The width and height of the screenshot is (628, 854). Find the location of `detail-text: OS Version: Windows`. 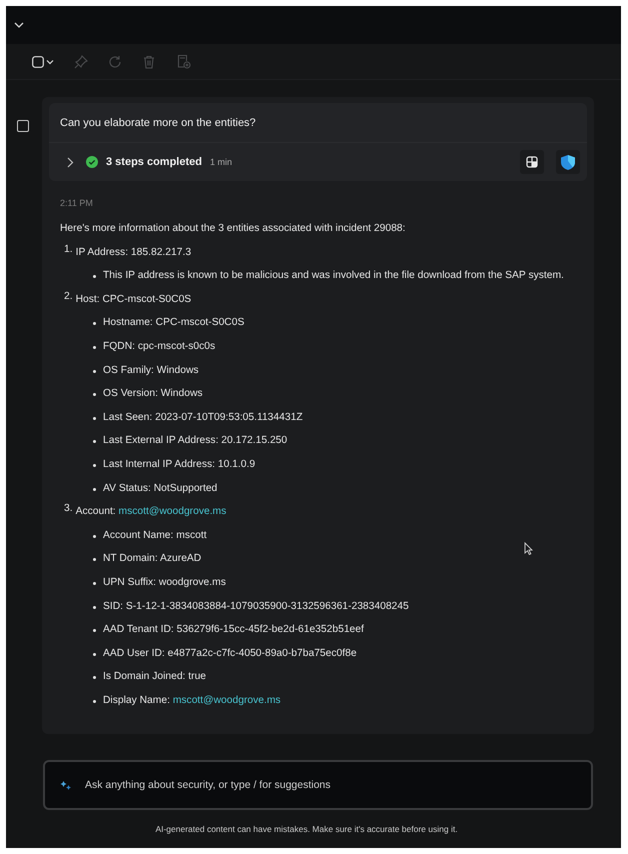

detail-text: OS Version: Windows is located at coordinates (153, 394).